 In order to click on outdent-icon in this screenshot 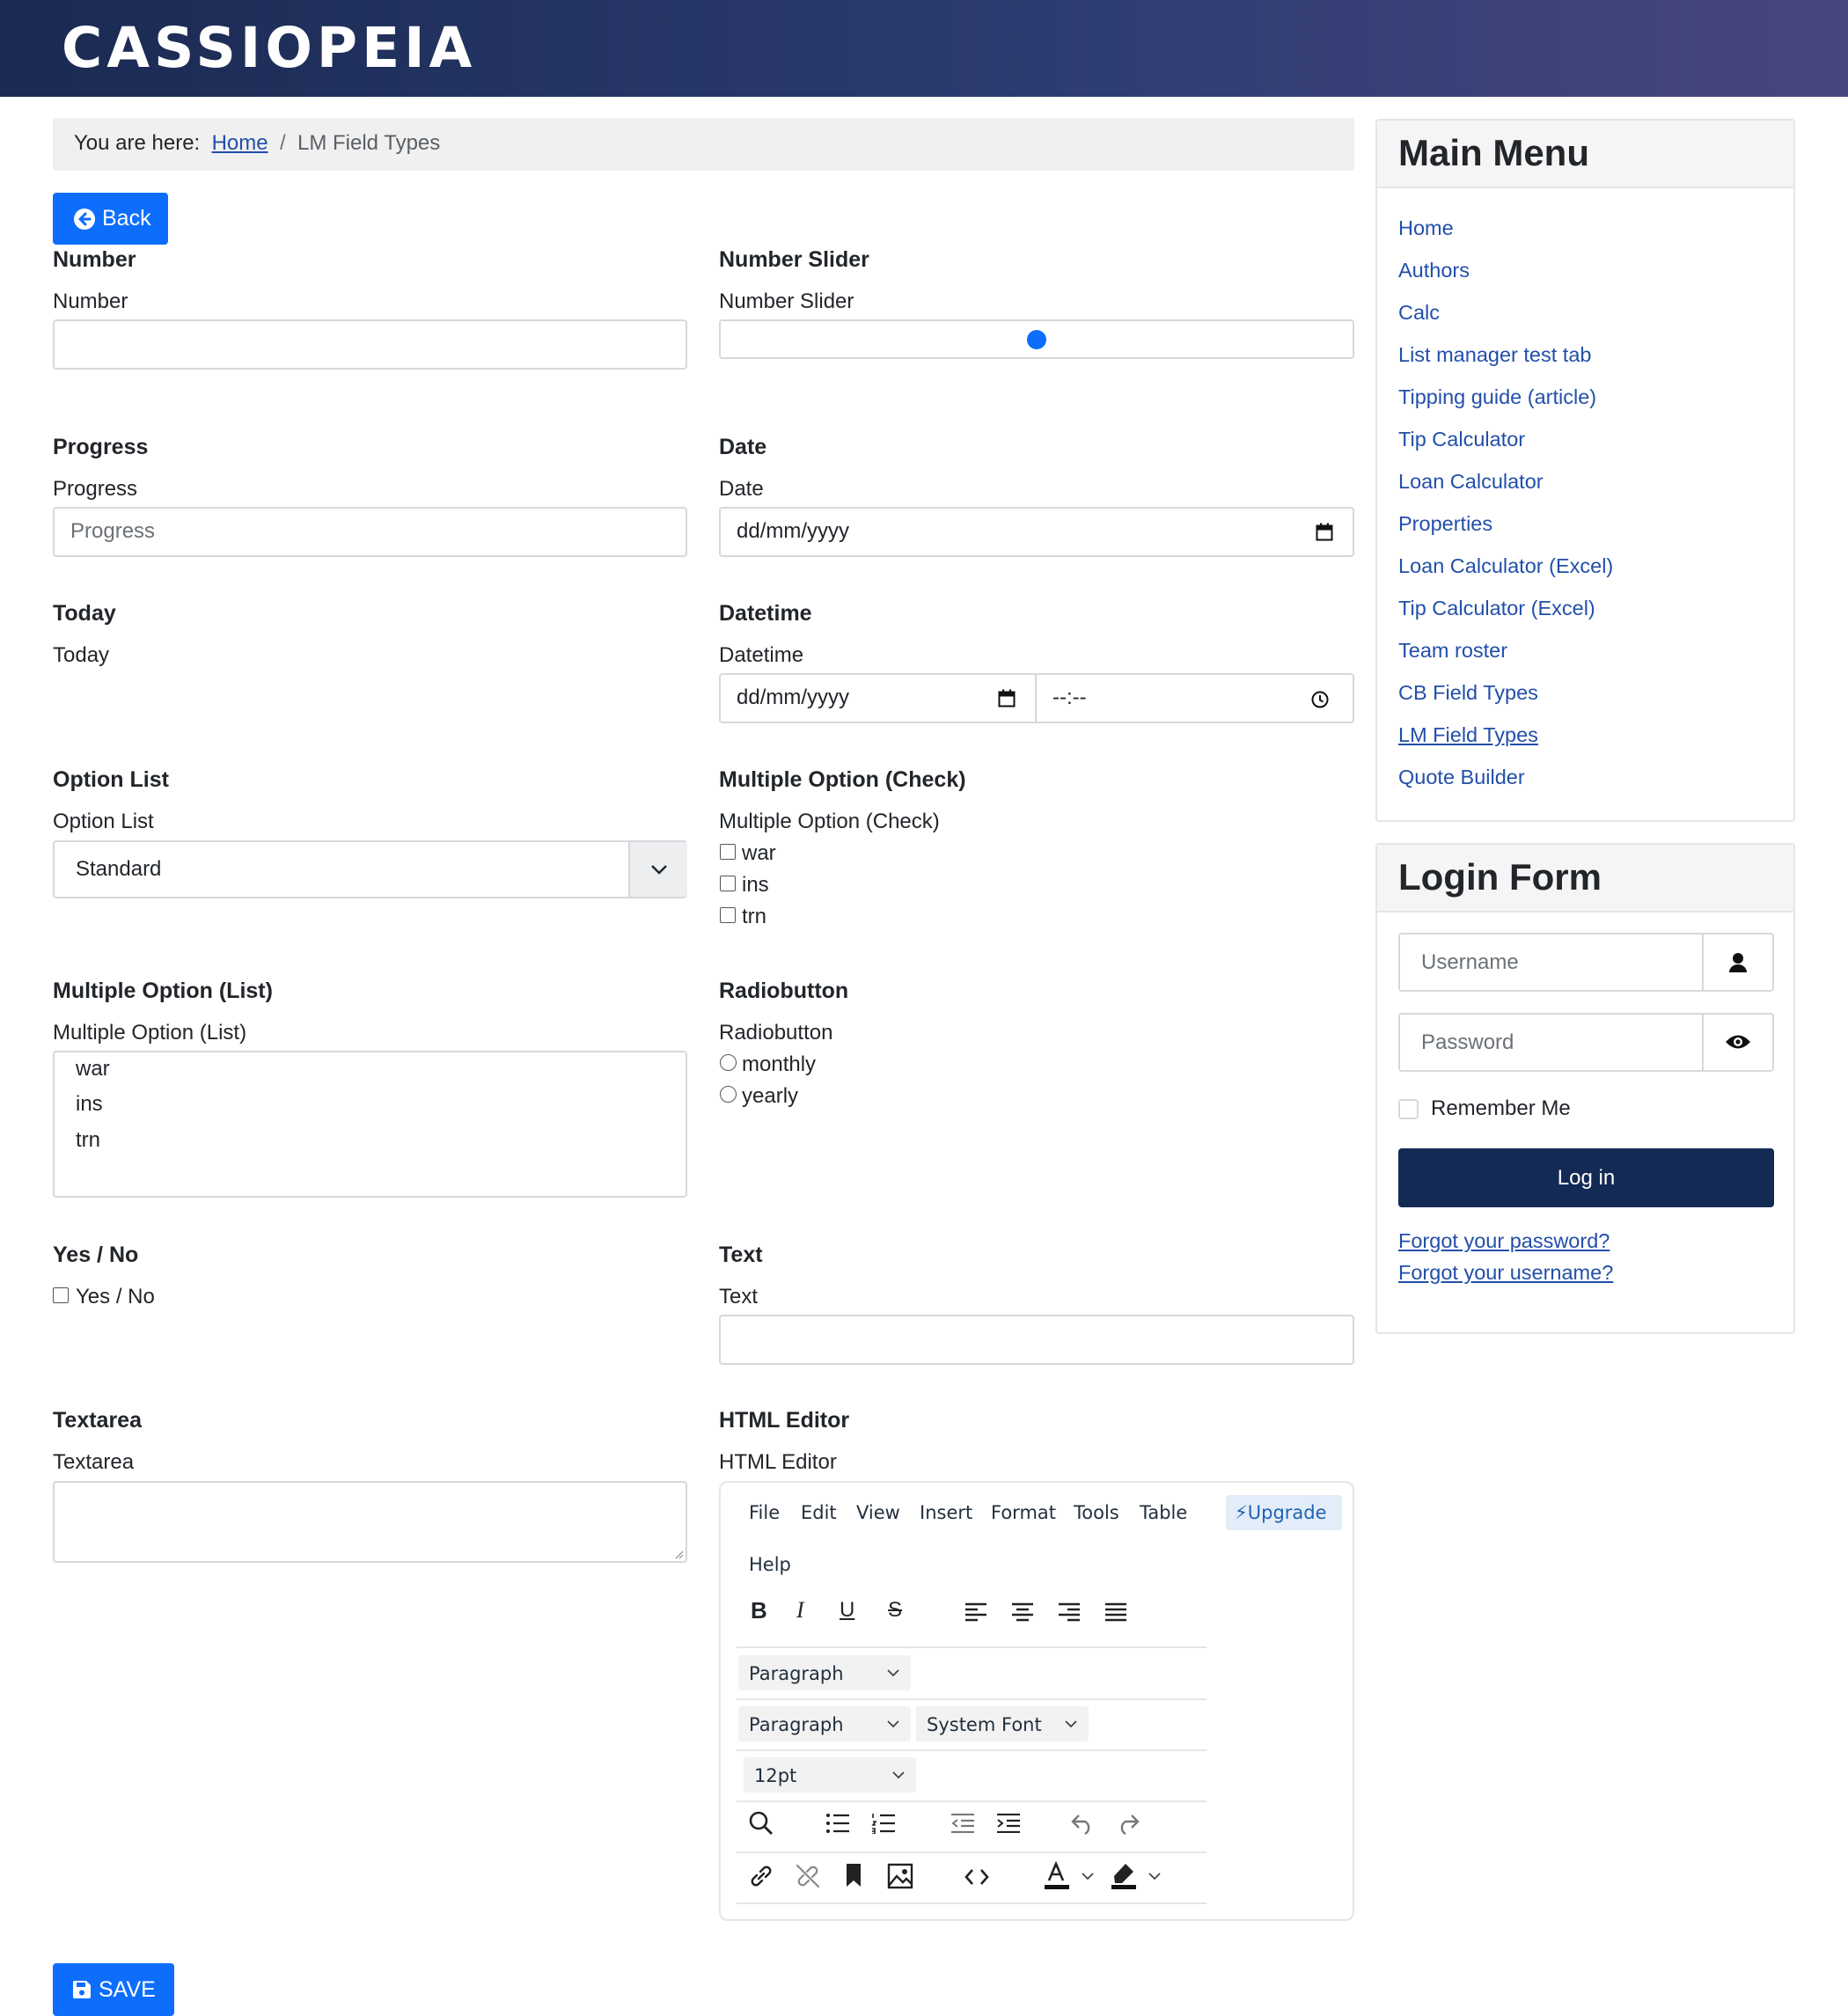, I will do `click(962, 1824)`.